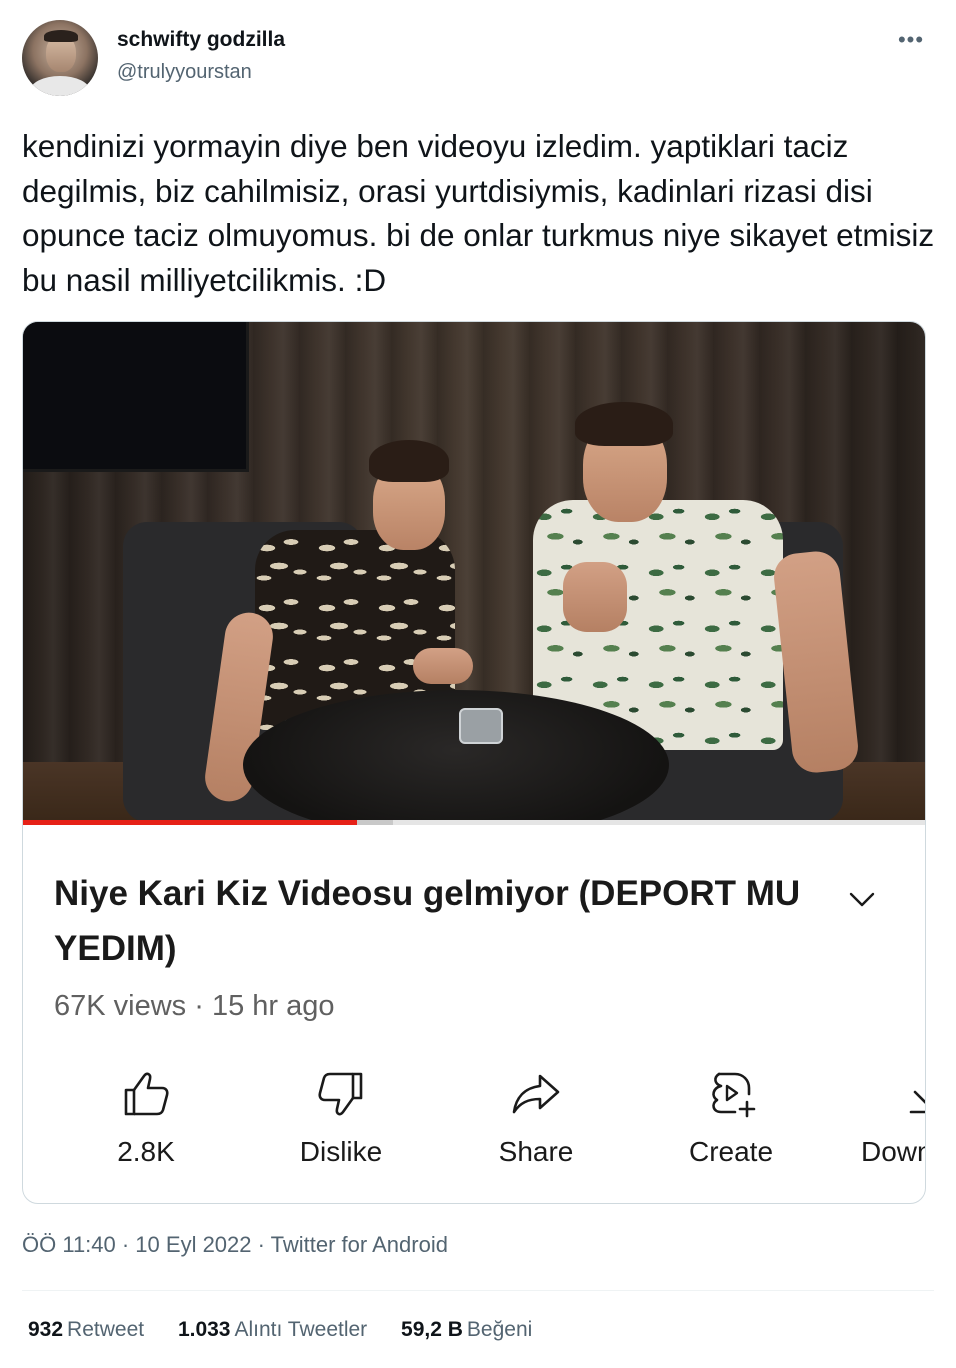  What do you see at coordinates (190, 822) in the screenshot?
I see `video-progress-played` at bounding box center [190, 822].